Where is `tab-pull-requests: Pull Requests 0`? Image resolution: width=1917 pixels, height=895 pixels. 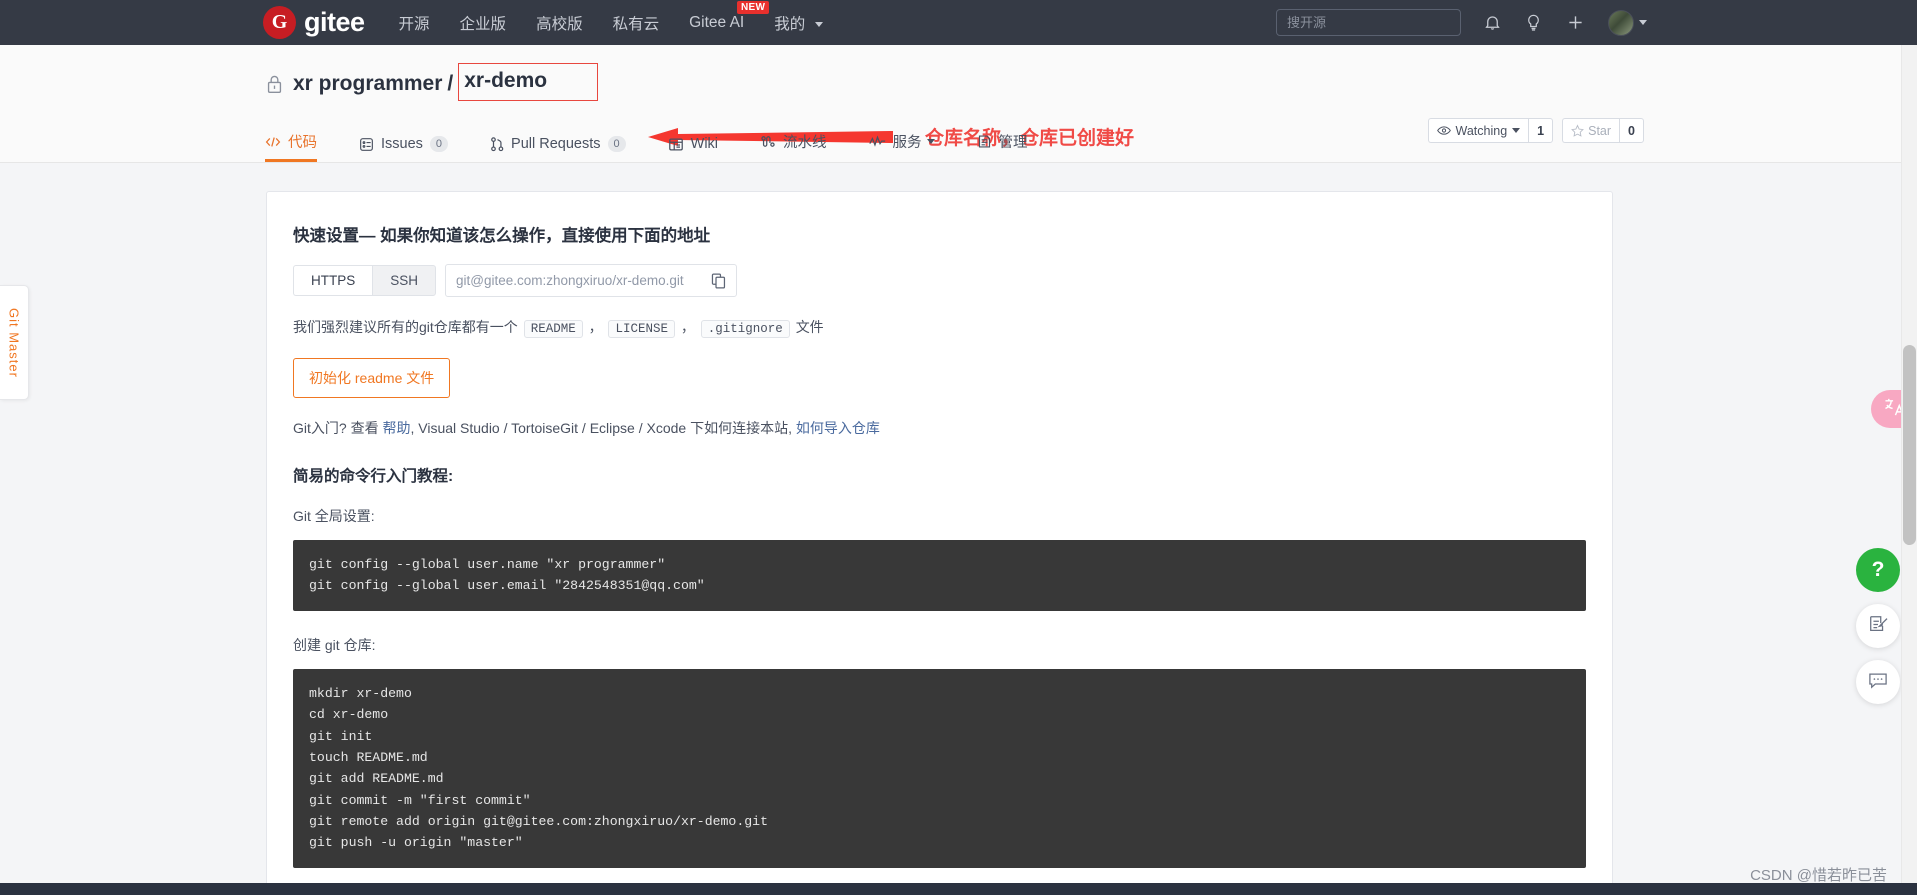 tab-pull-requests: Pull Requests 0 is located at coordinates (558, 149).